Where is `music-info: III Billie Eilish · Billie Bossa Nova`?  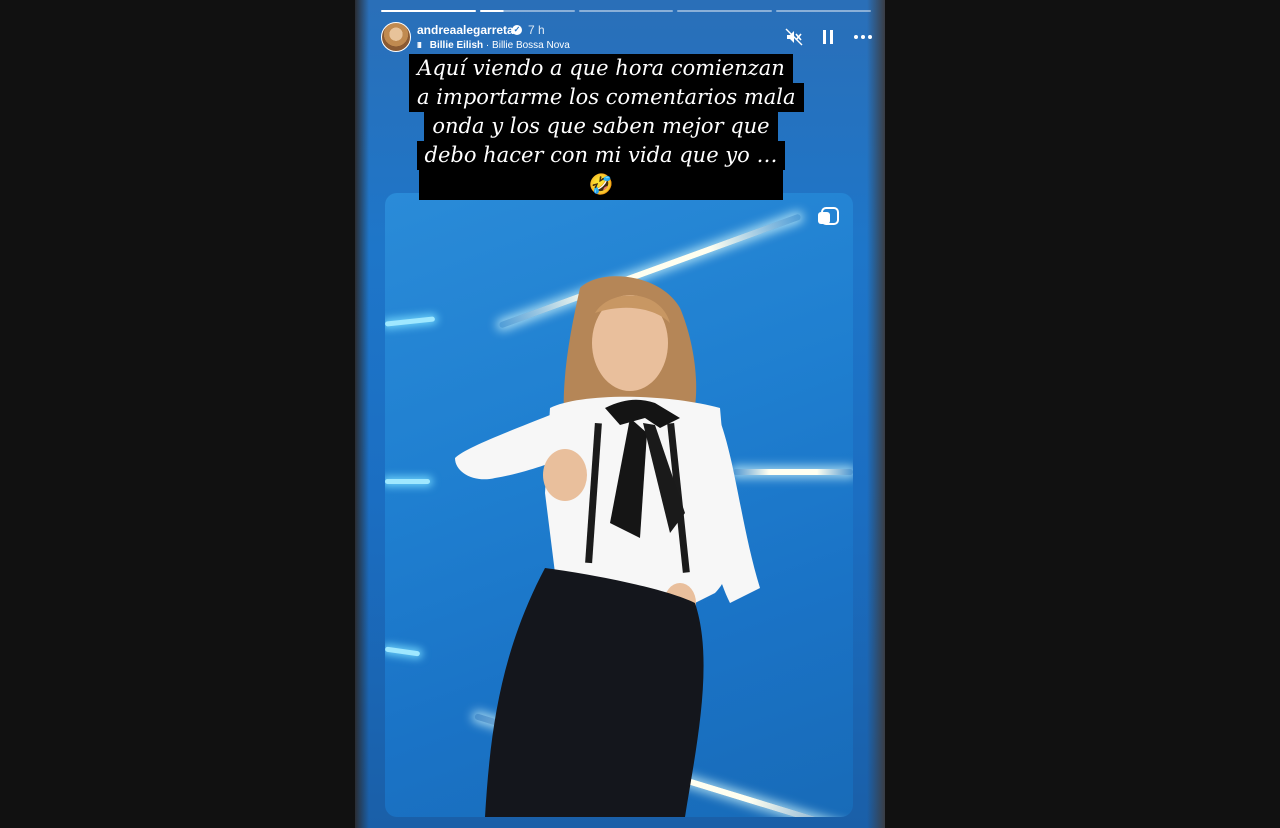 music-info: III Billie Eilish · Billie Bossa Nova is located at coordinates (493, 45).